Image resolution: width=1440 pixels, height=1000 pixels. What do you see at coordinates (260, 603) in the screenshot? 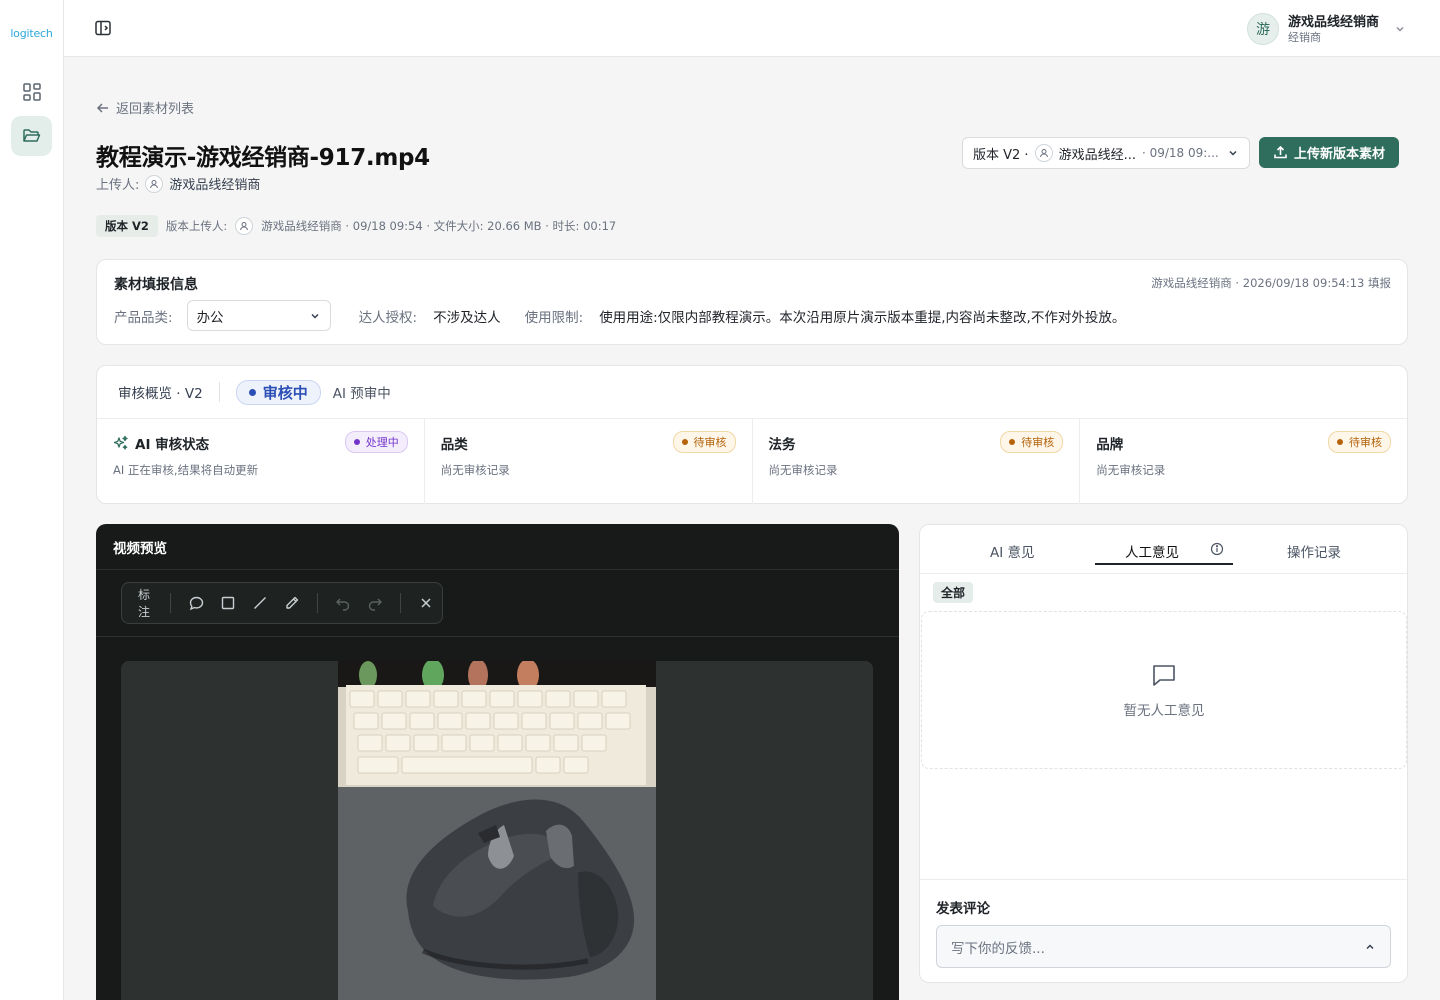
I see `line-tool-button` at bounding box center [260, 603].